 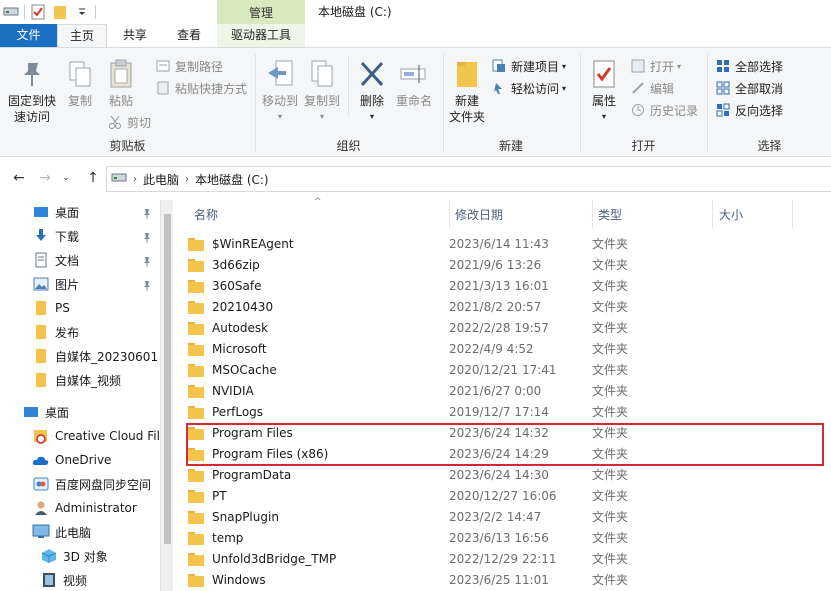 What do you see at coordinates (38, 12) in the screenshot?
I see `properties-quick-icon` at bounding box center [38, 12].